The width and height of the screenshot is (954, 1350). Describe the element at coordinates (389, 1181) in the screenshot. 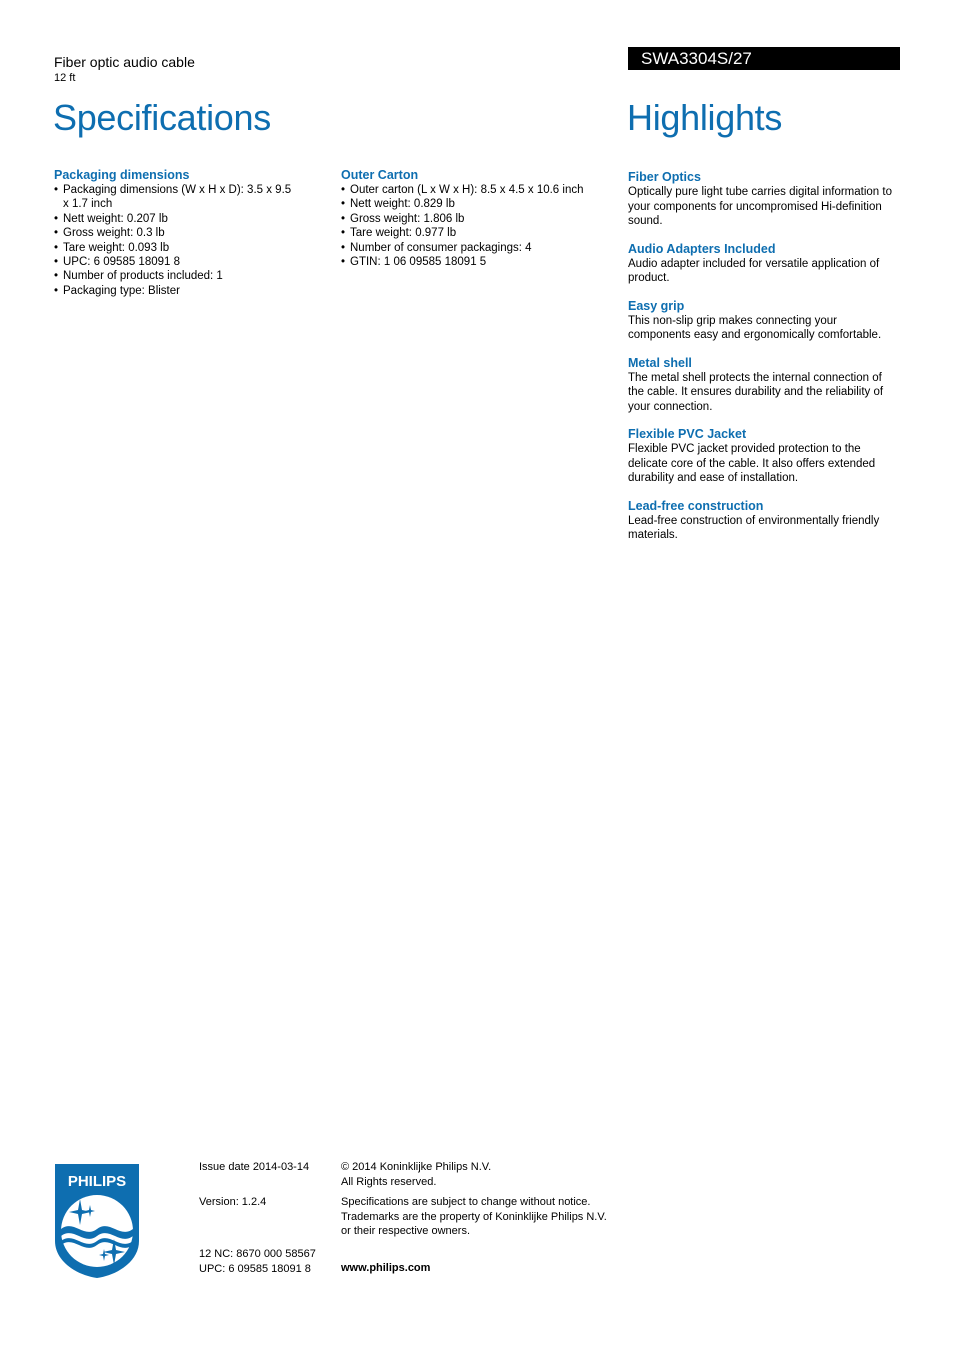

I see `copyright-line: All Rights reserved.` at that location.